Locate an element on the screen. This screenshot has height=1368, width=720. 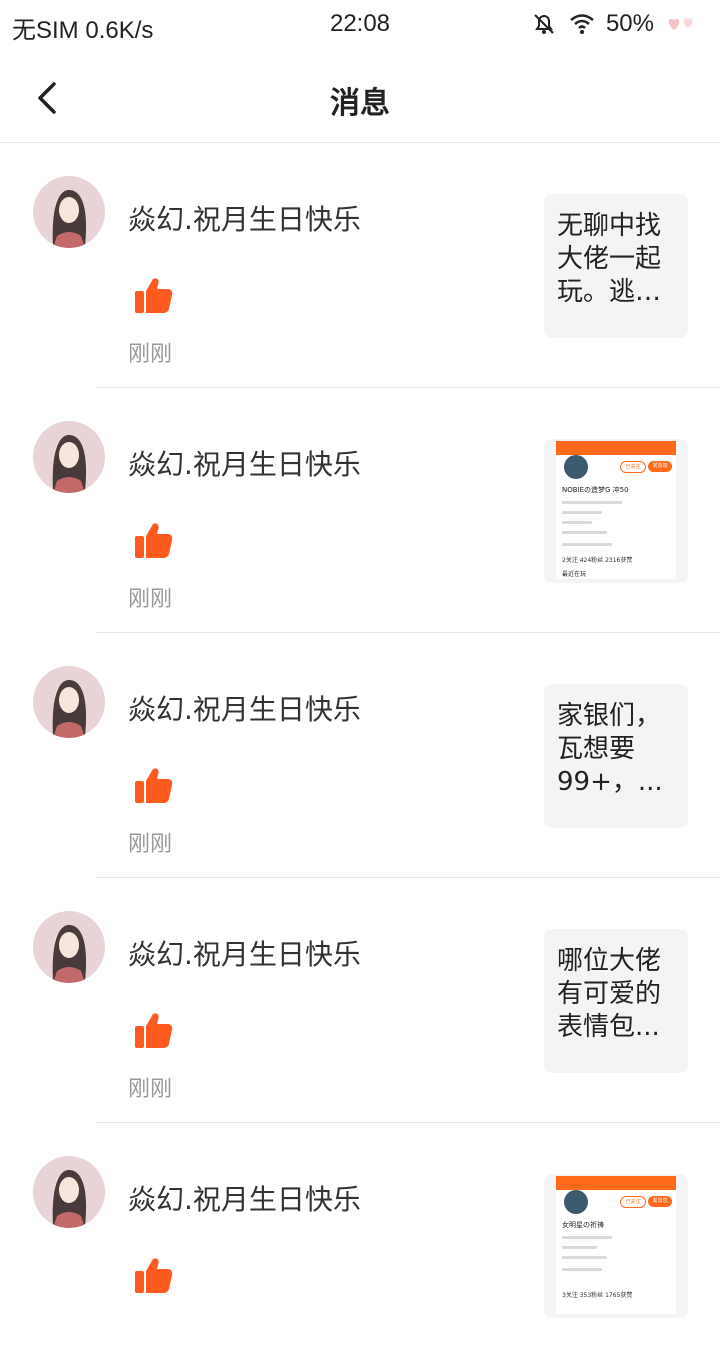
profile-tab: 最近在玩 is located at coordinates (574, 574).